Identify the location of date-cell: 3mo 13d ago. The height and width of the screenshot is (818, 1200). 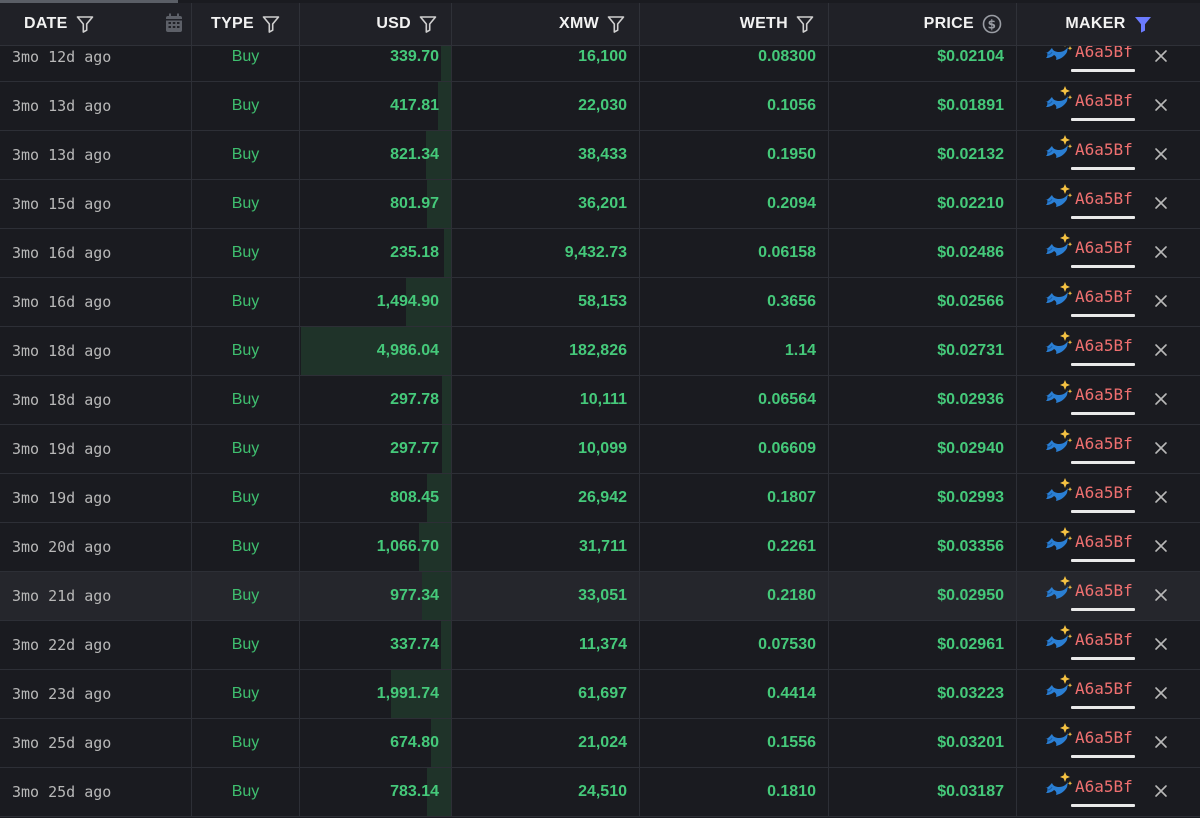
(96, 155).